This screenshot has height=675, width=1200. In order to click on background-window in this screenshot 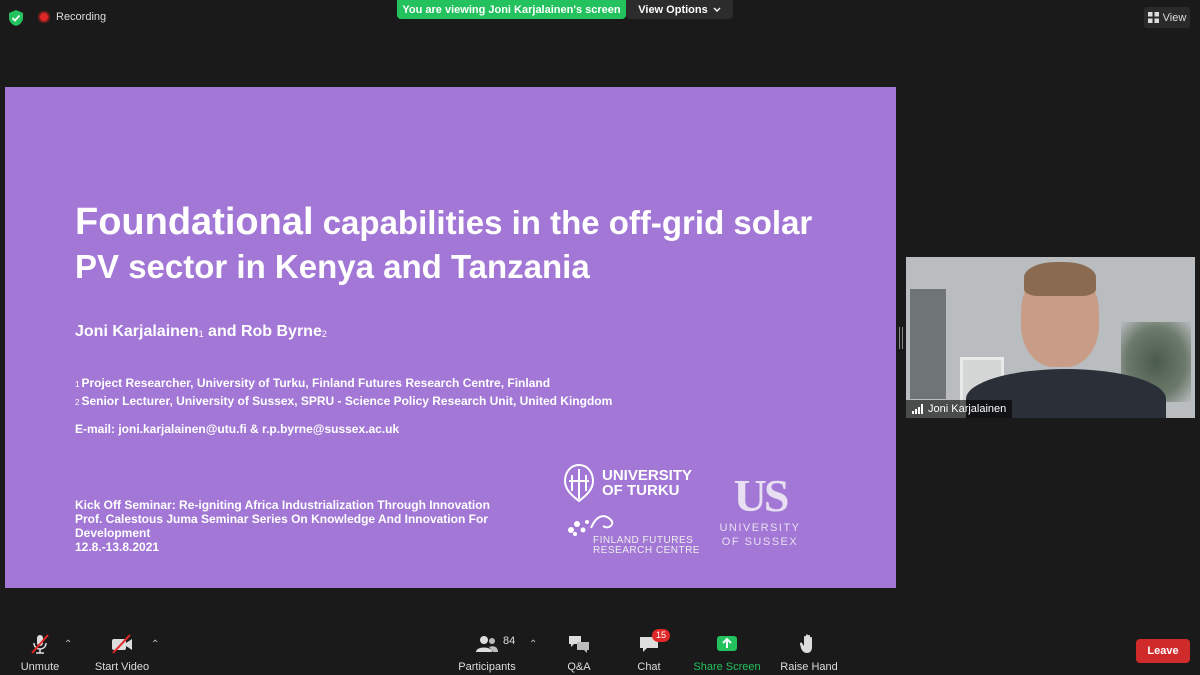, I will do `click(928, 344)`.